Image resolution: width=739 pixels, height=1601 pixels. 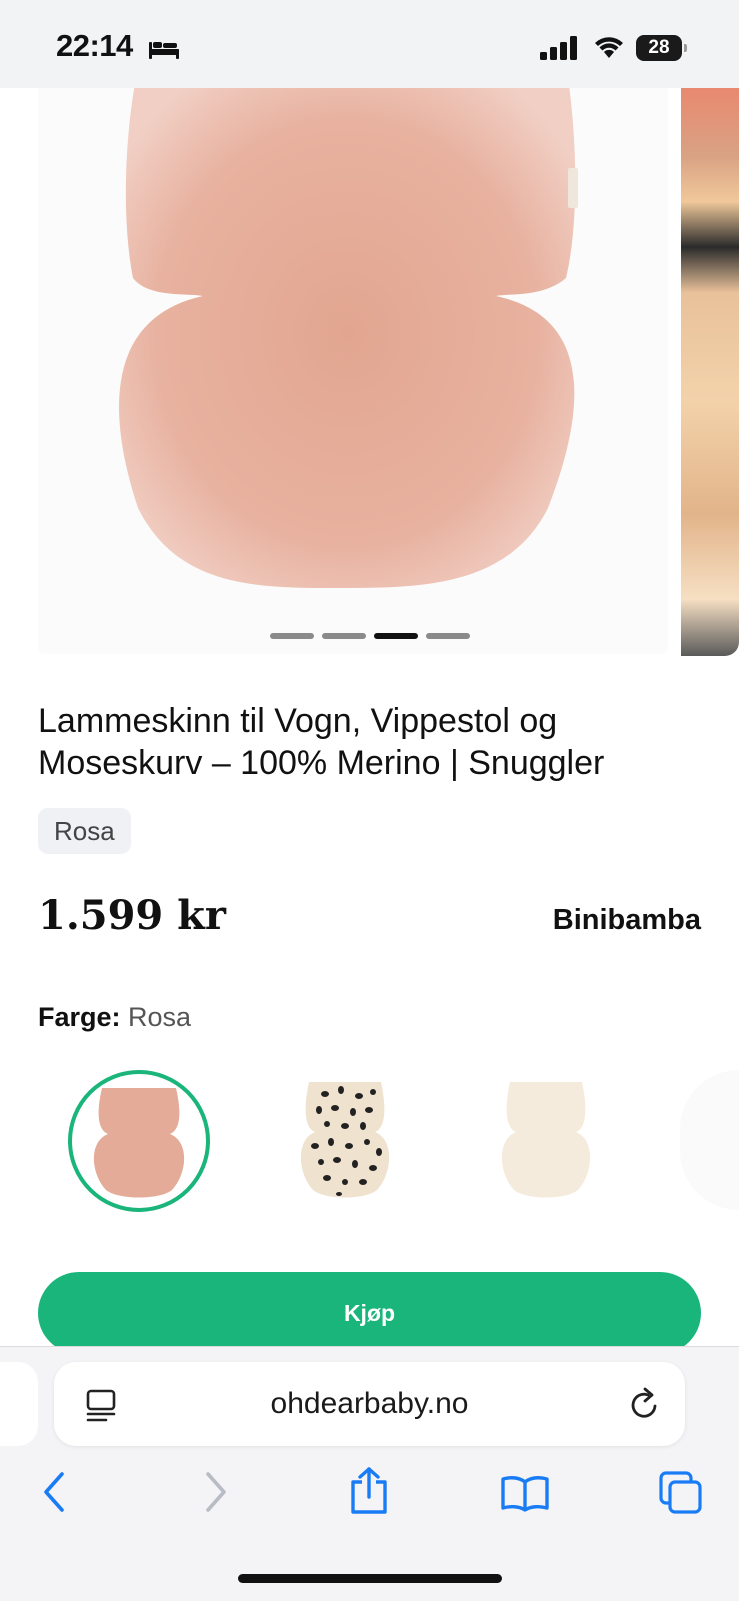 I want to click on back-icon, so click(x=55, y=1492).